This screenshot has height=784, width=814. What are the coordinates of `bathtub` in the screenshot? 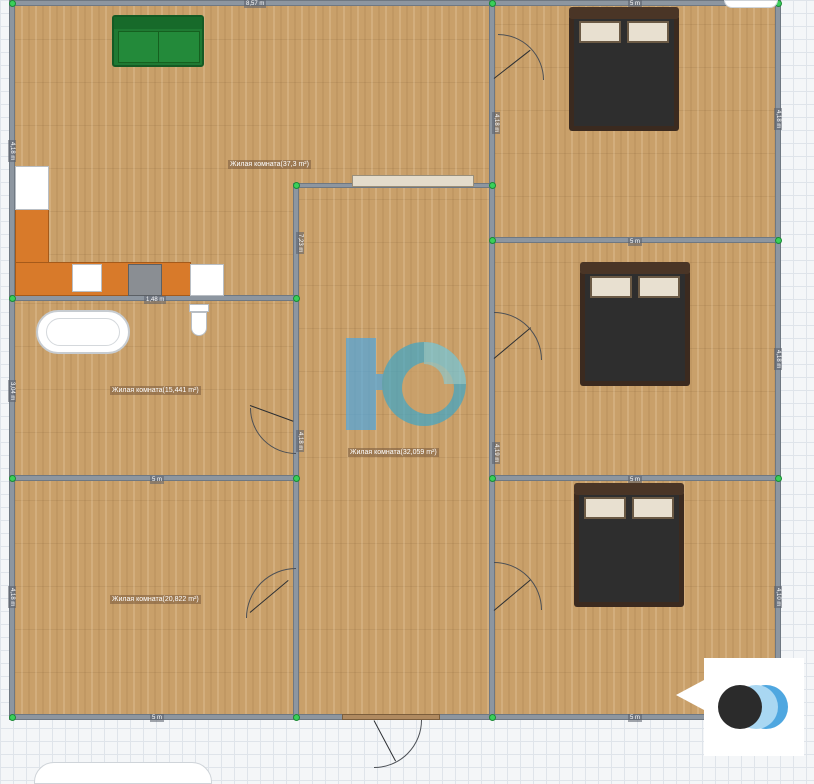 It's located at (83, 332).